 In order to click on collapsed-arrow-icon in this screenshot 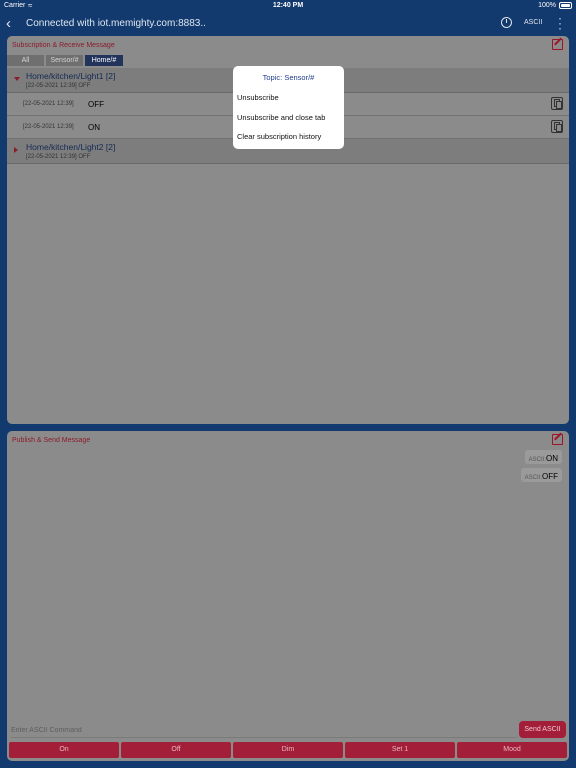, I will do `click(16, 150)`.